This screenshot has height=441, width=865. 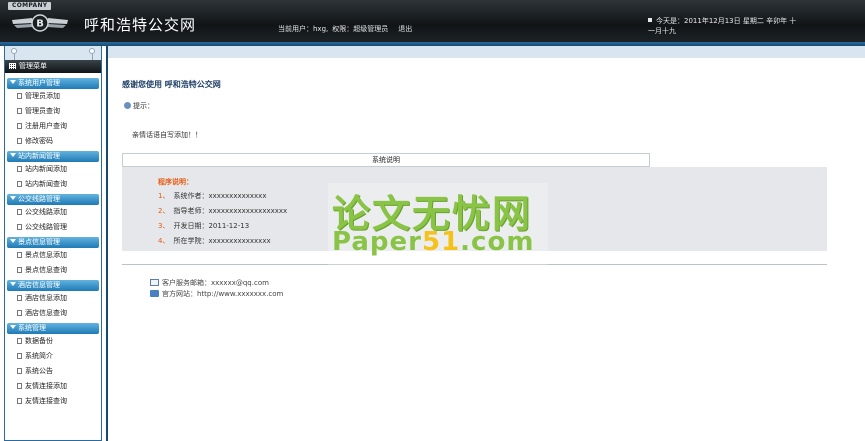 I want to click on menu-group-title: 系统管理, so click(x=32, y=328).